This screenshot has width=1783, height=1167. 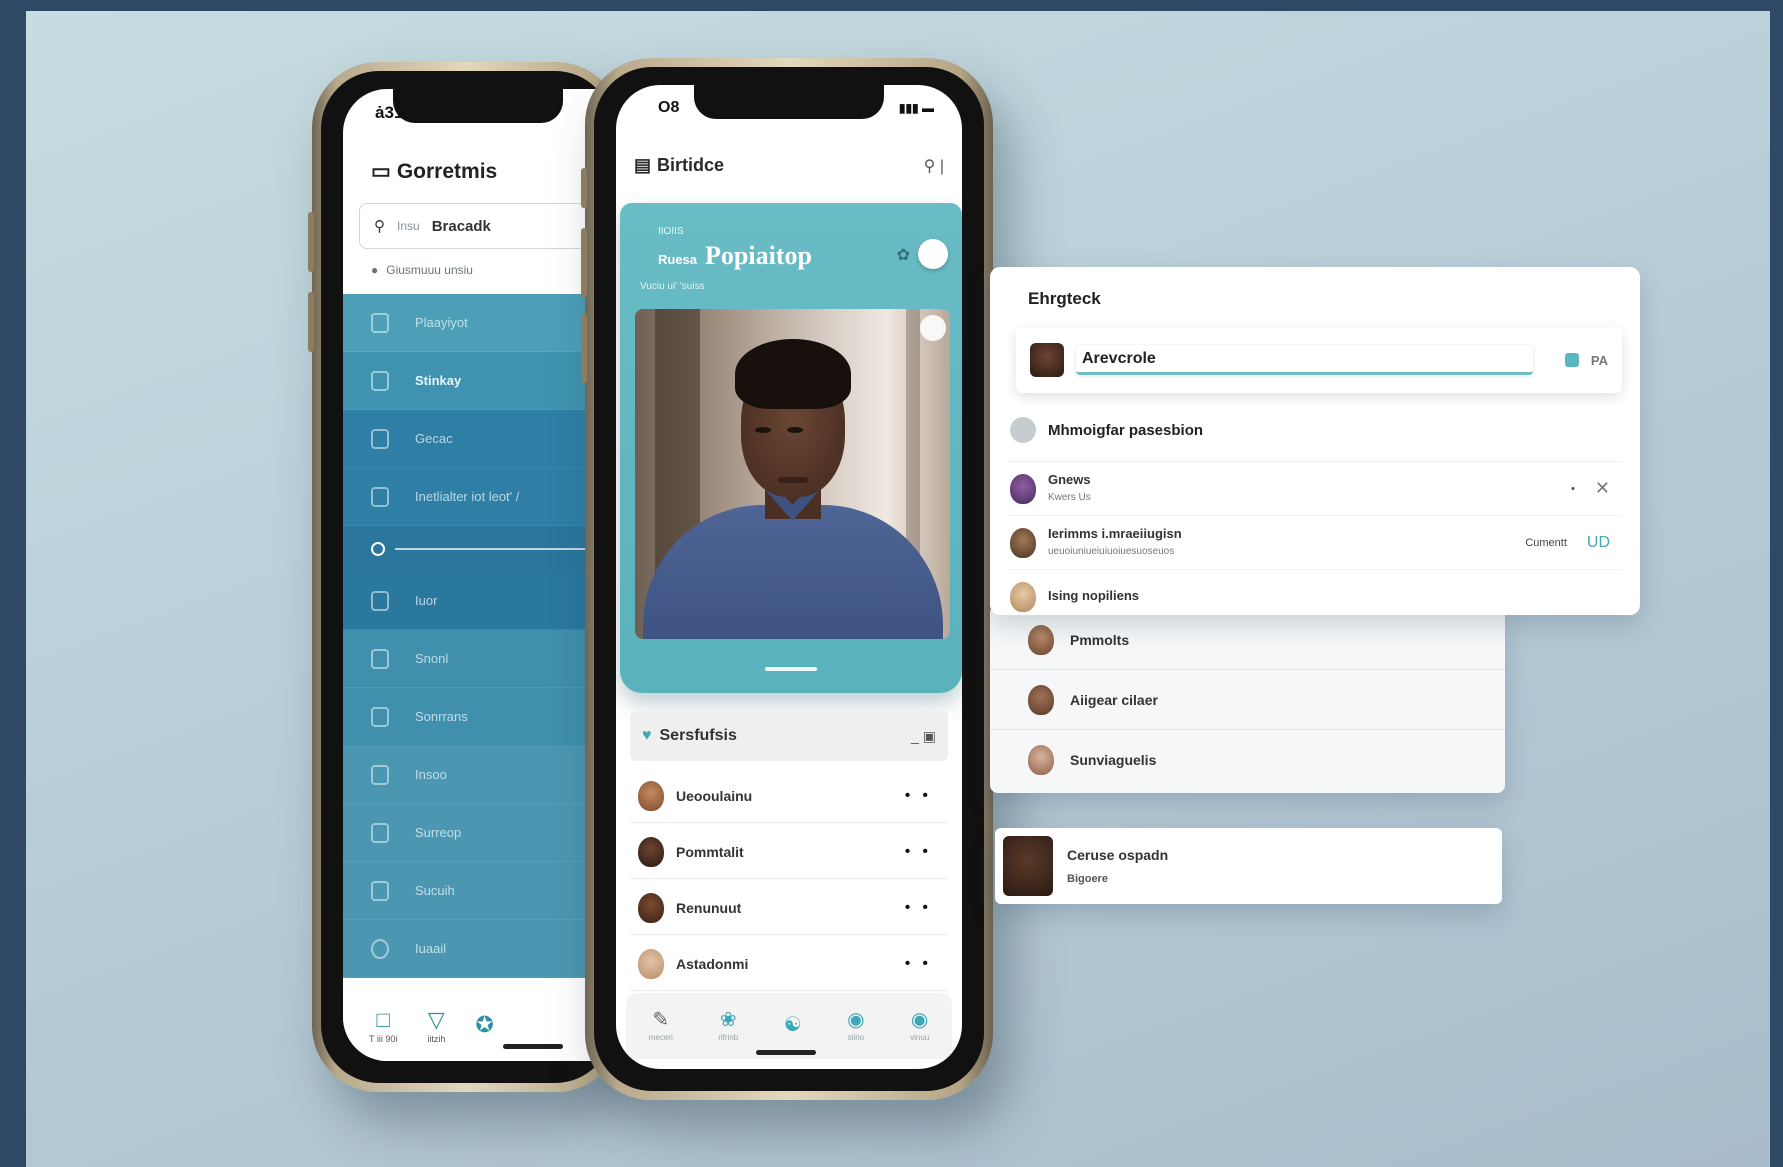 What do you see at coordinates (478, 323) in the screenshot?
I see `menu-item: Plaayiyot` at bounding box center [478, 323].